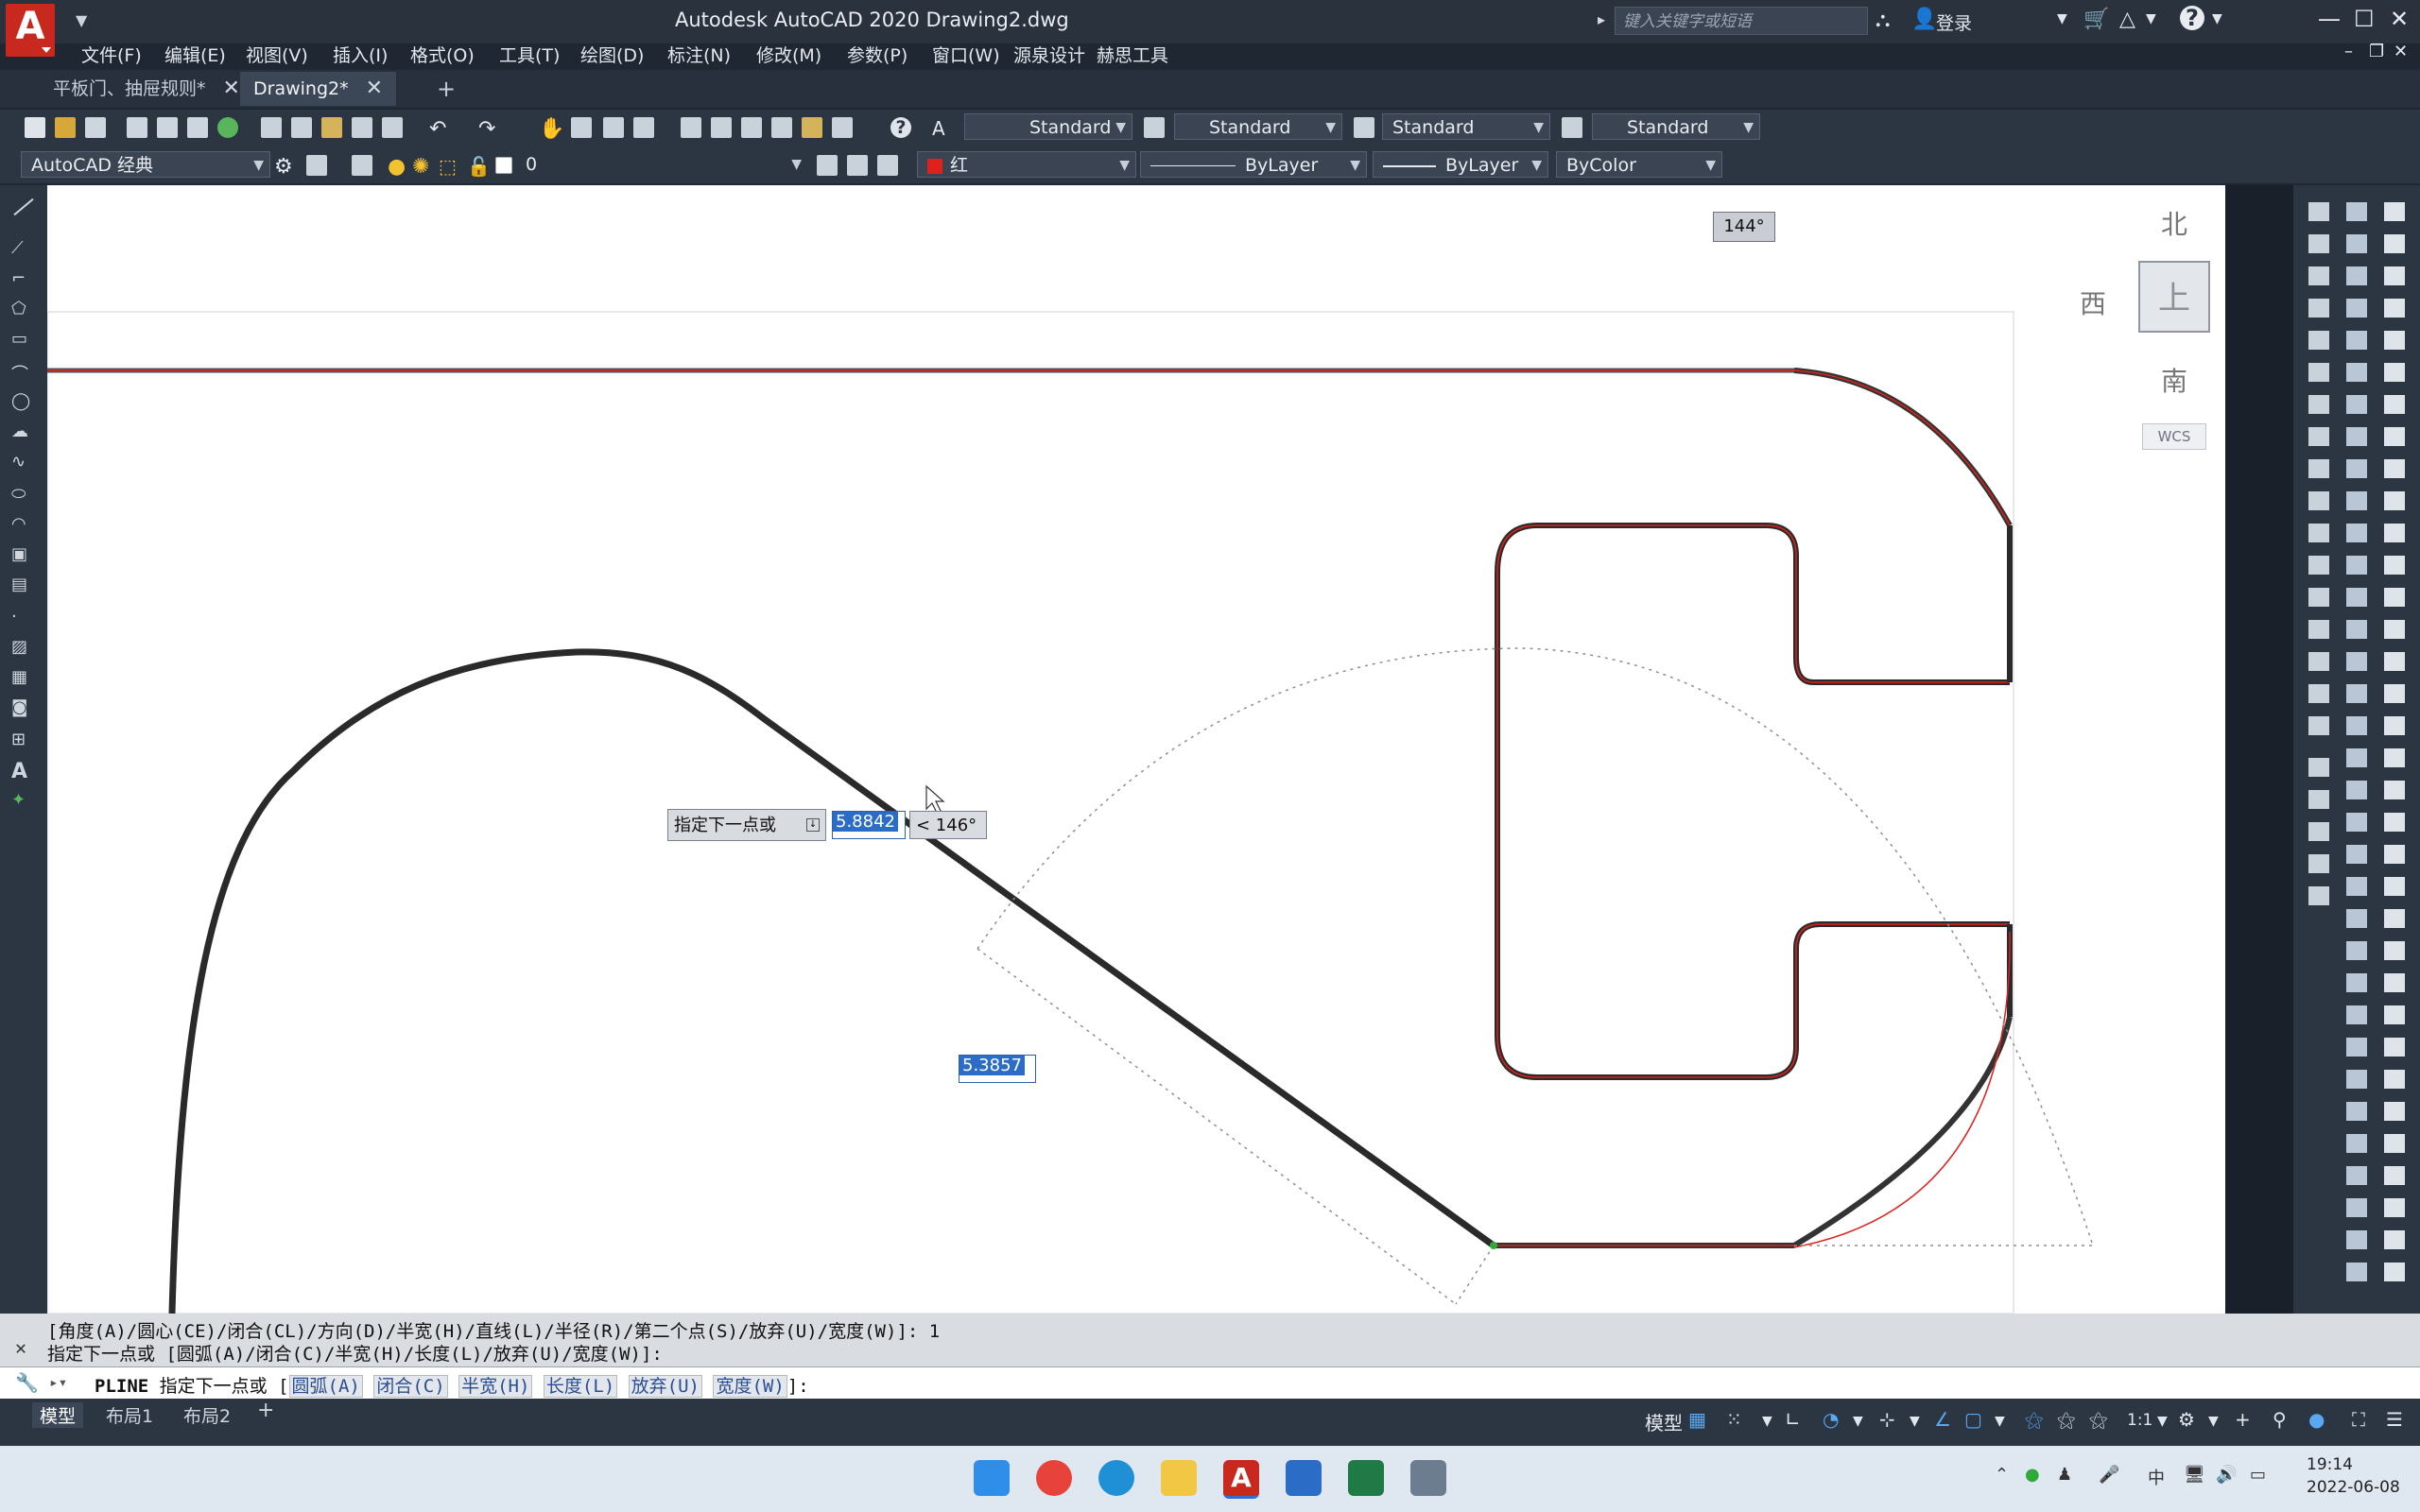 Image resolution: width=2420 pixels, height=1512 pixels. Describe the element at coordinates (24, 401) in the screenshot. I see `circle-icon: ◯` at that location.